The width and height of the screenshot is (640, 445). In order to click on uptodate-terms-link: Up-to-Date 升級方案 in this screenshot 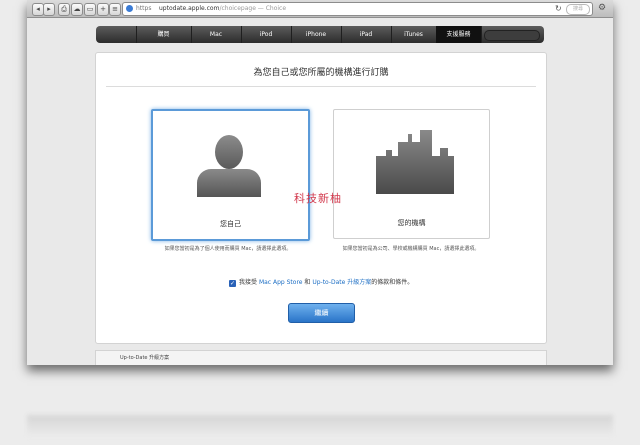, I will do `click(341, 282)`.